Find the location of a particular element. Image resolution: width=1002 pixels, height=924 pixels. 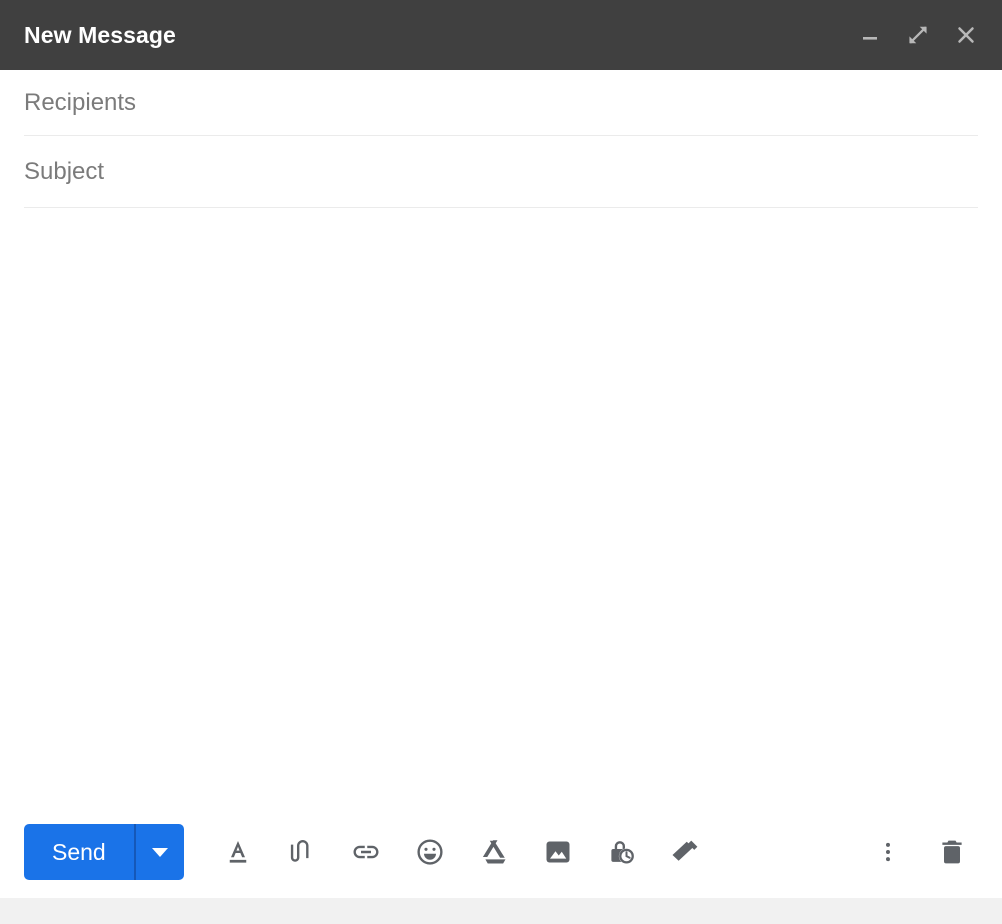

google-drive-icon is located at coordinates (494, 852).